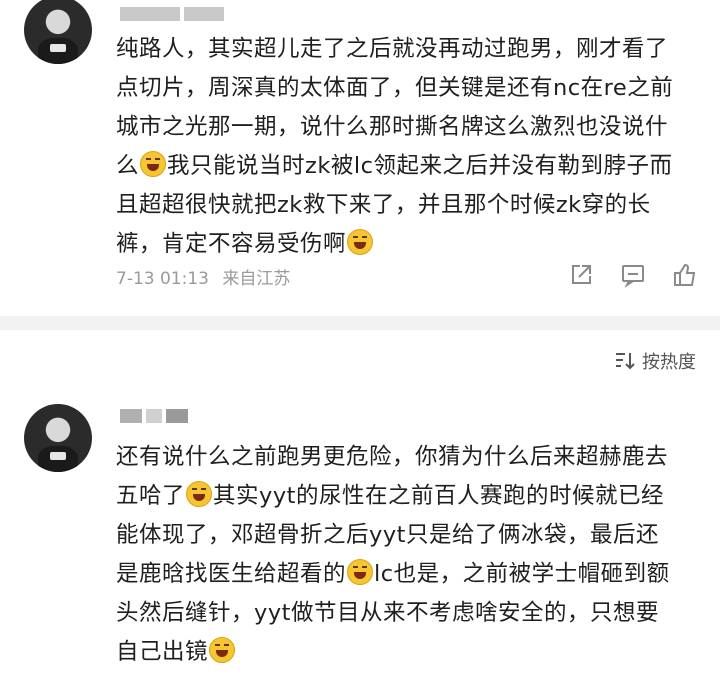 This screenshot has width=720, height=674. What do you see at coordinates (625, 361) in the screenshot?
I see `sort-icon` at bounding box center [625, 361].